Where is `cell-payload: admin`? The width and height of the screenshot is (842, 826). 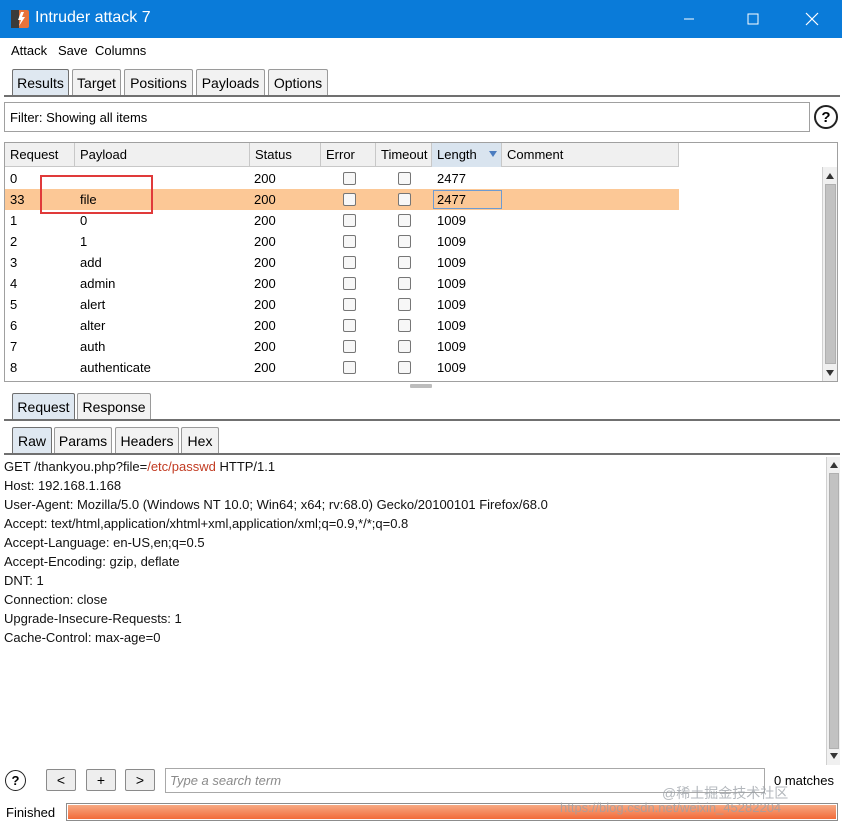 cell-payload: admin is located at coordinates (98, 283).